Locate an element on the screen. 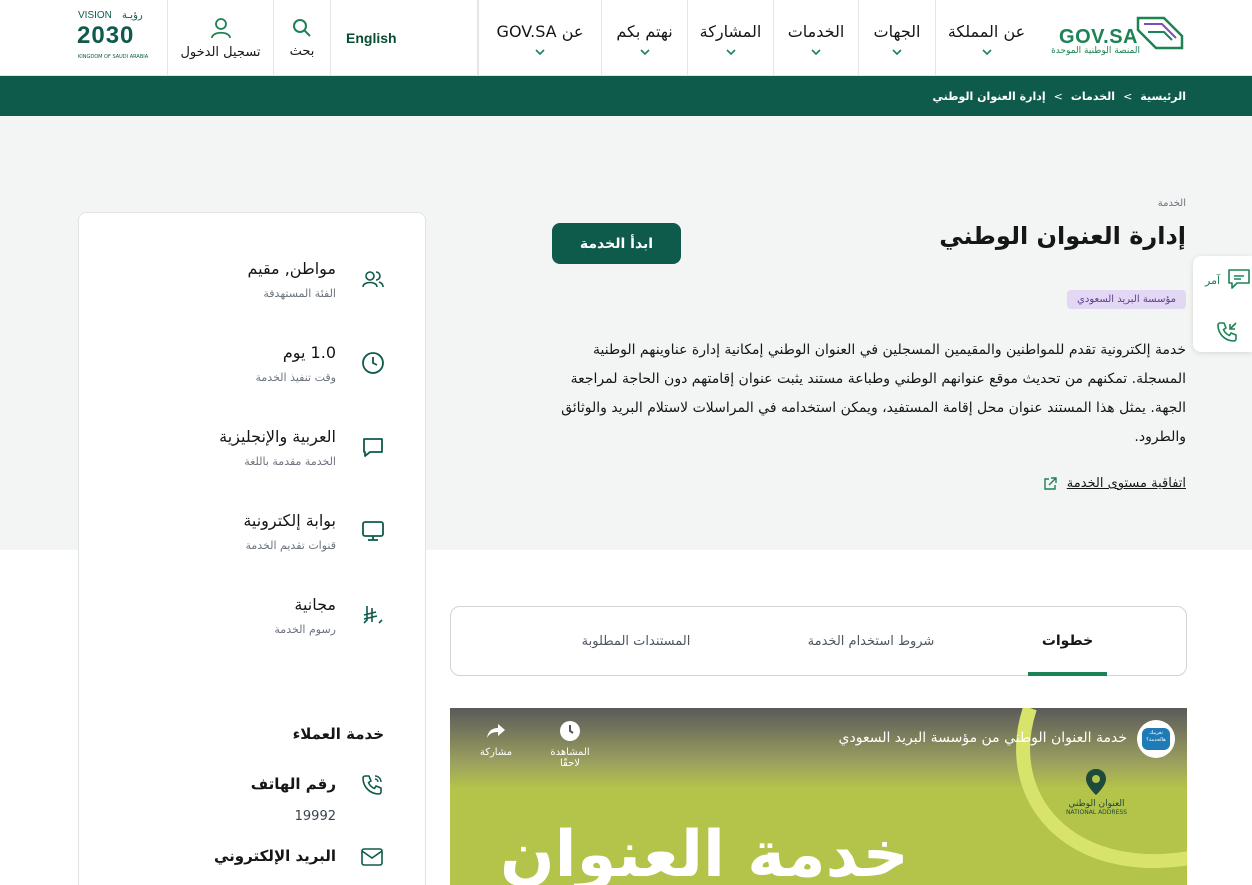 The height and width of the screenshot is (885, 1252). amr-label: آمر is located at coordinates (1213, 280).